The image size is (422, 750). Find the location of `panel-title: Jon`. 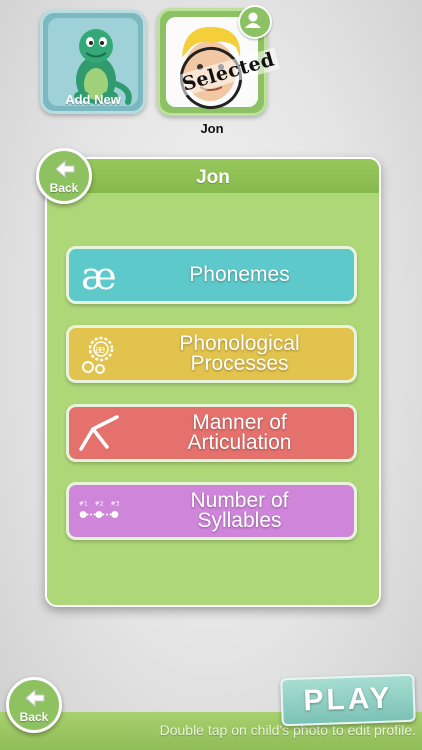

panel-title: Jon is located at coordinates (213, 177).